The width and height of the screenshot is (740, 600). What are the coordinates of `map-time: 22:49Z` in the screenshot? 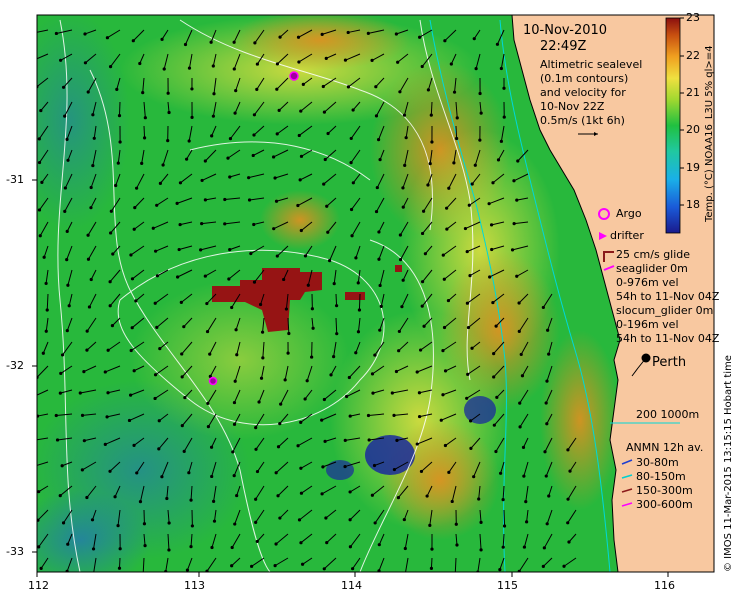 It's located at (563, 46).